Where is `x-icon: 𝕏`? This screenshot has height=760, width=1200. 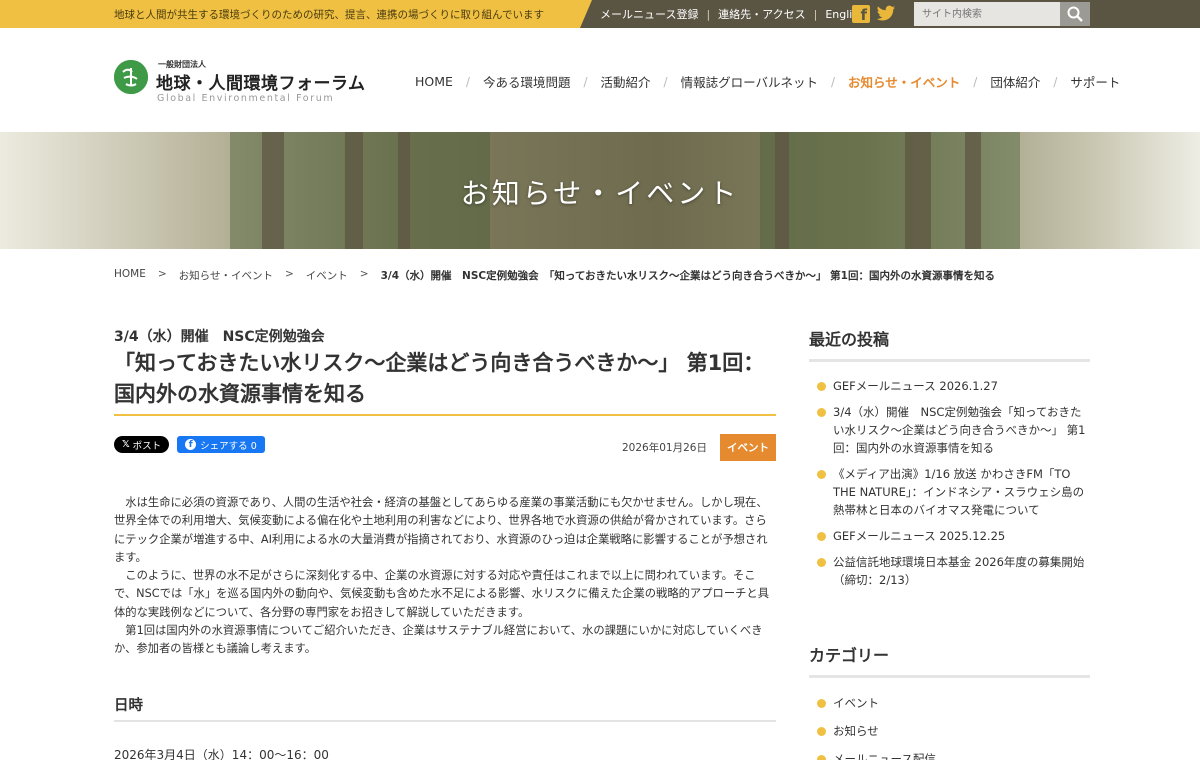
x-icon: 𝕏 is located at coordinates (126, 444).